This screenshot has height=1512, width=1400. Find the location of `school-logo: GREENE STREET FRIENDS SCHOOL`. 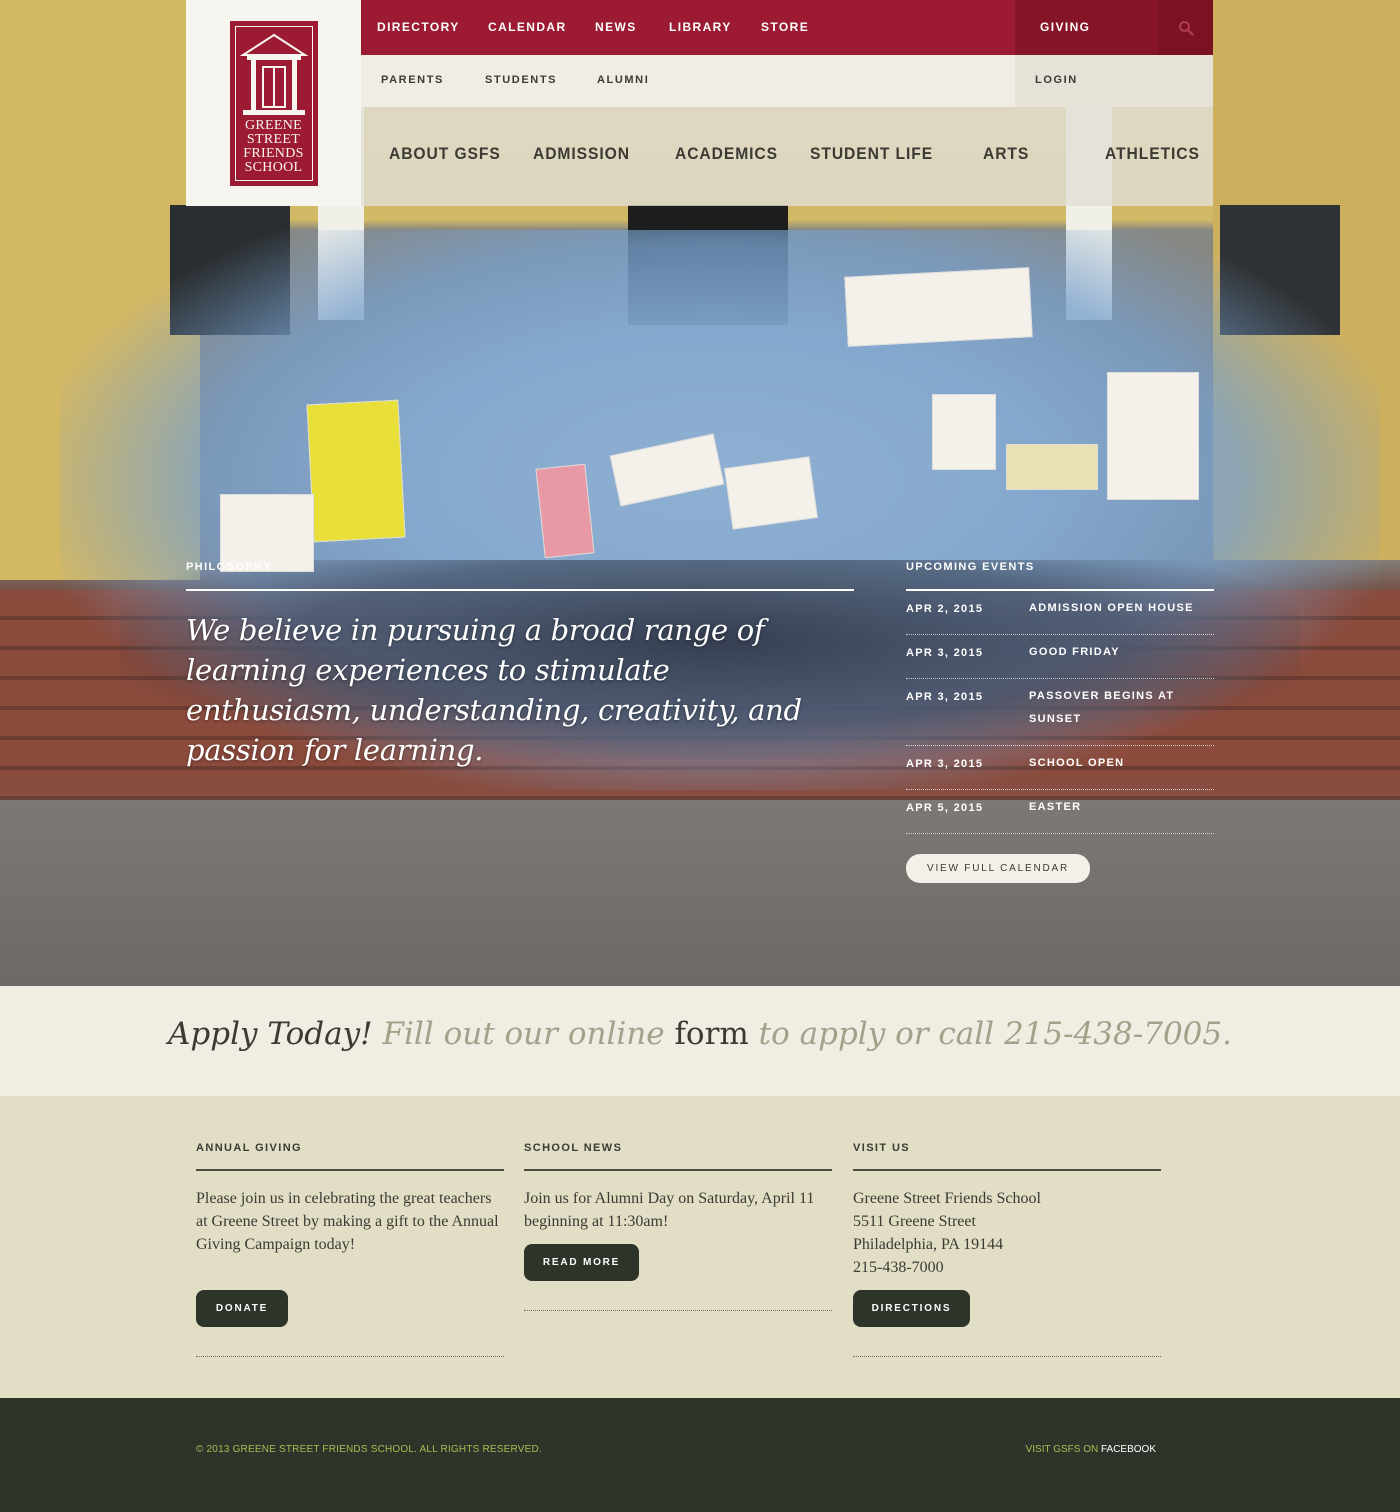

school-logo: GREENE STREET FRIENDS SCHOOL is located at coordinates (273, 103).